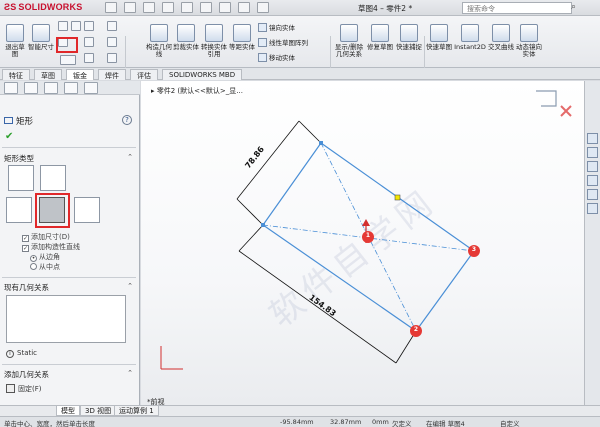  Describe the element at coordinates (98, 411) in the screenshot. I see `tab-3d-views: 3D 视图` at that location.